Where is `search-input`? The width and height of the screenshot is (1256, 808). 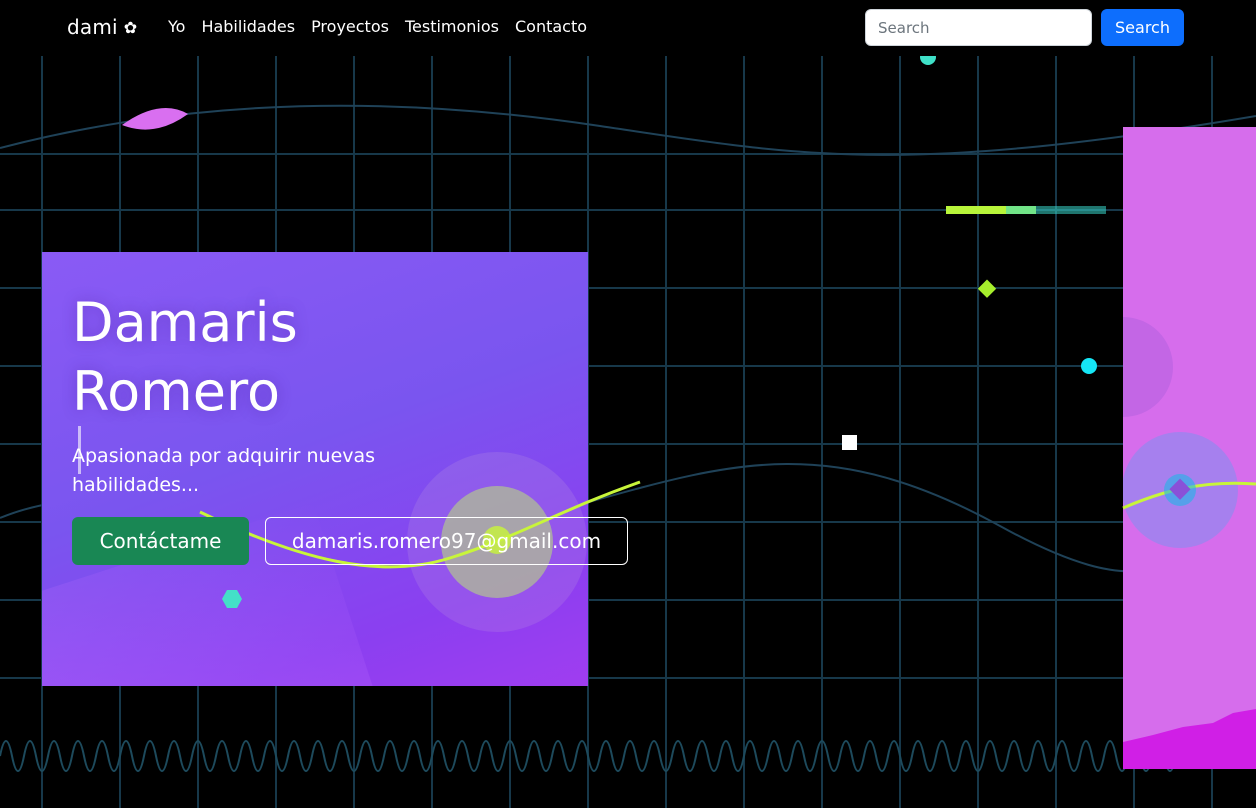
search-input is located at coordinates (978, 27).